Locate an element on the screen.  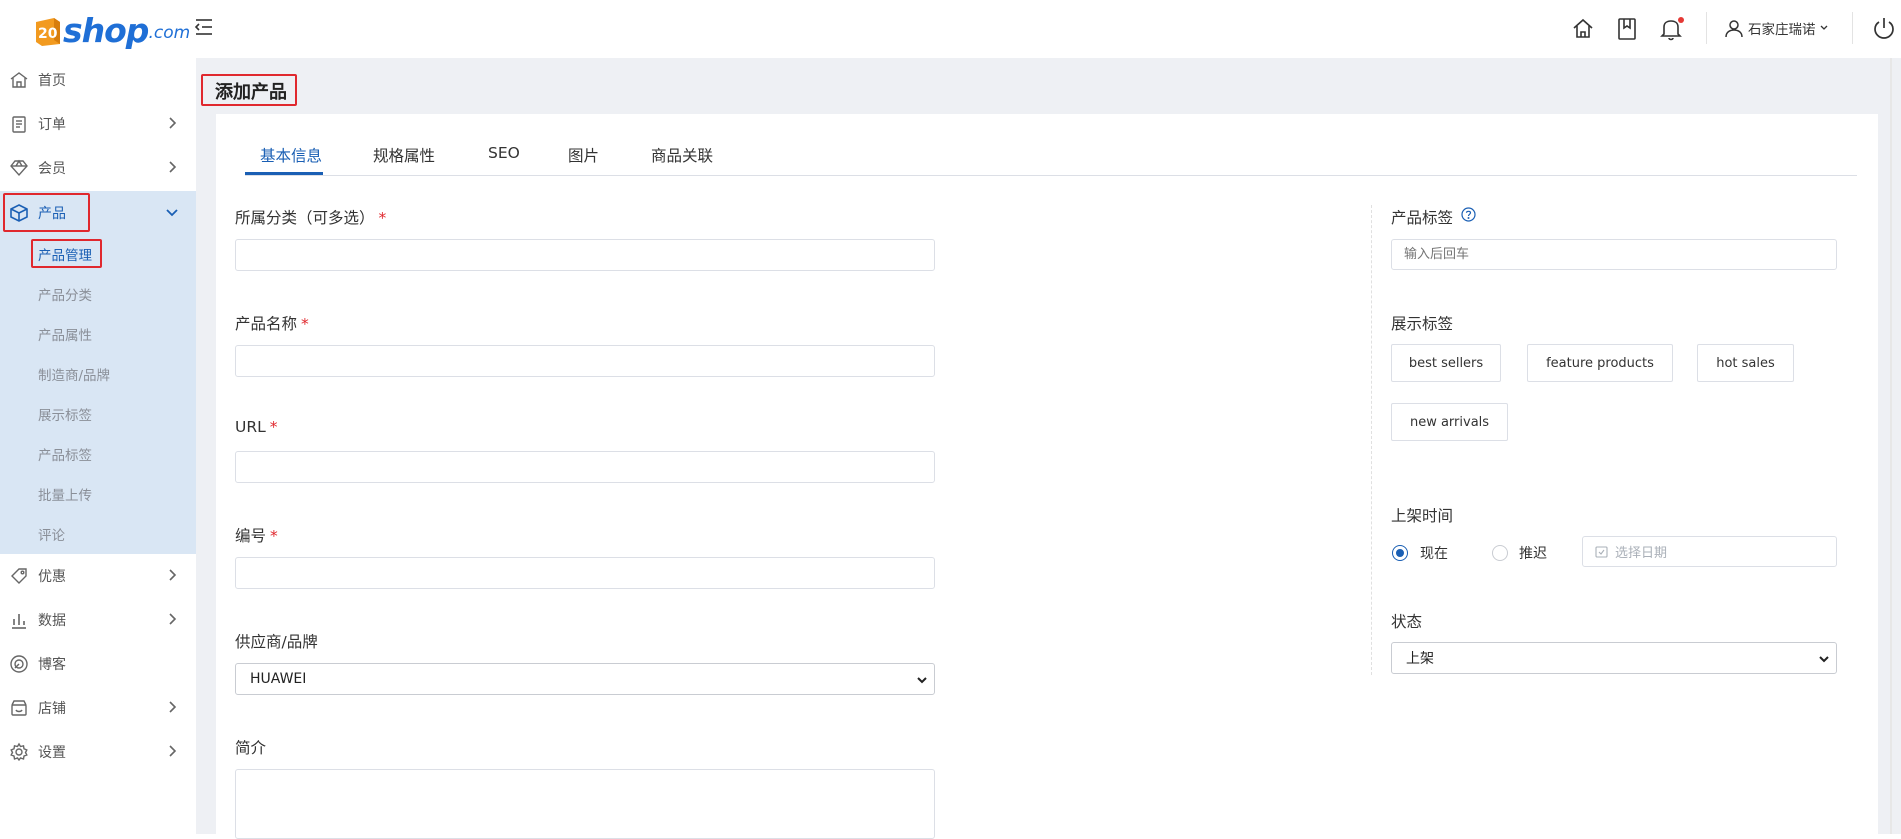
tab-basic-info: 基本信息 is located at coordinates (291, 155).